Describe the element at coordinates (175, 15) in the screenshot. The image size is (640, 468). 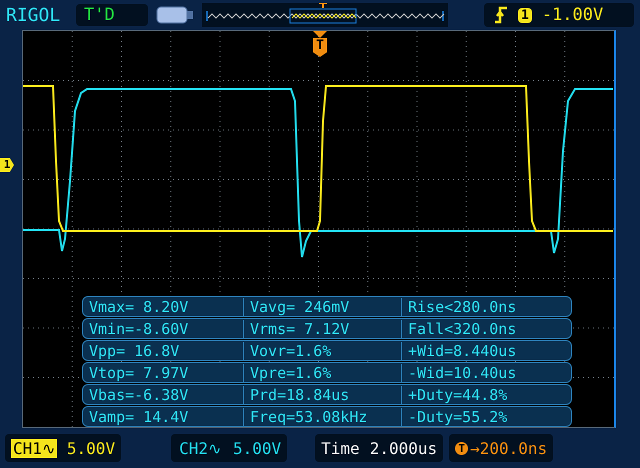
I see `battery-icon` at that location.